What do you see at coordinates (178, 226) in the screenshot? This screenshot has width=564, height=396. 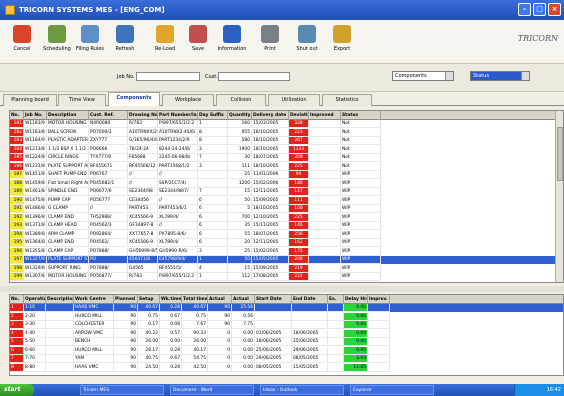 I see `table-cell: //` at bounding box center [178, 226].